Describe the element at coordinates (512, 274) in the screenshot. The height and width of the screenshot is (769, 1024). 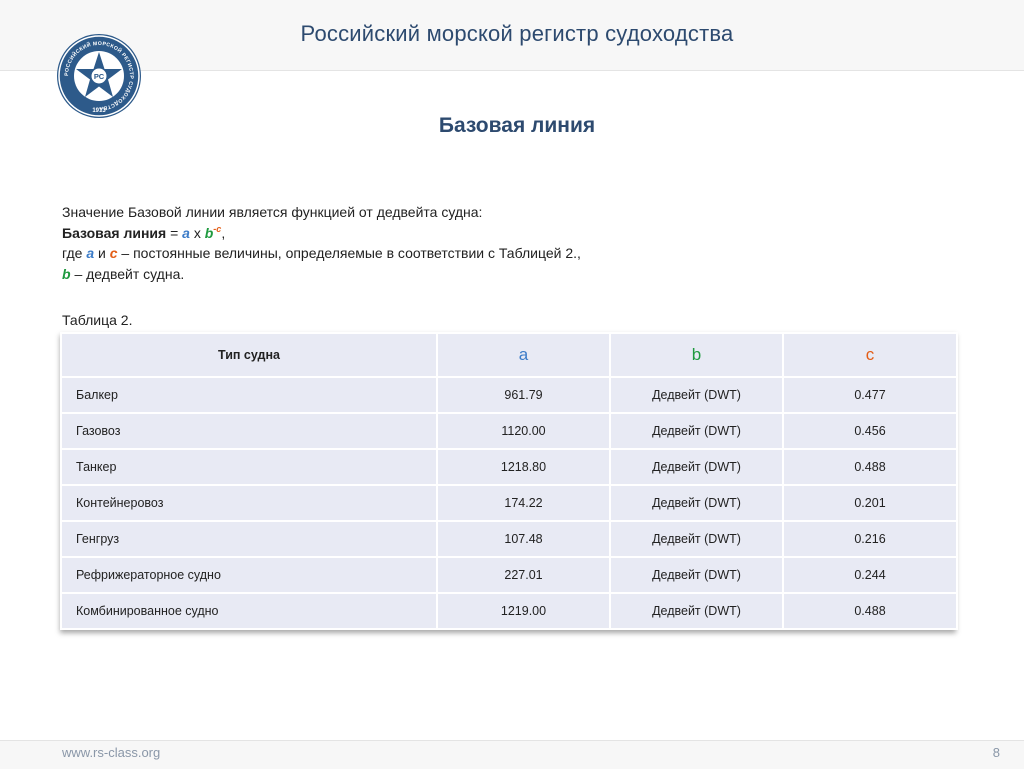
I see `deadweight-line: b – дедвейт судна.` at that location.